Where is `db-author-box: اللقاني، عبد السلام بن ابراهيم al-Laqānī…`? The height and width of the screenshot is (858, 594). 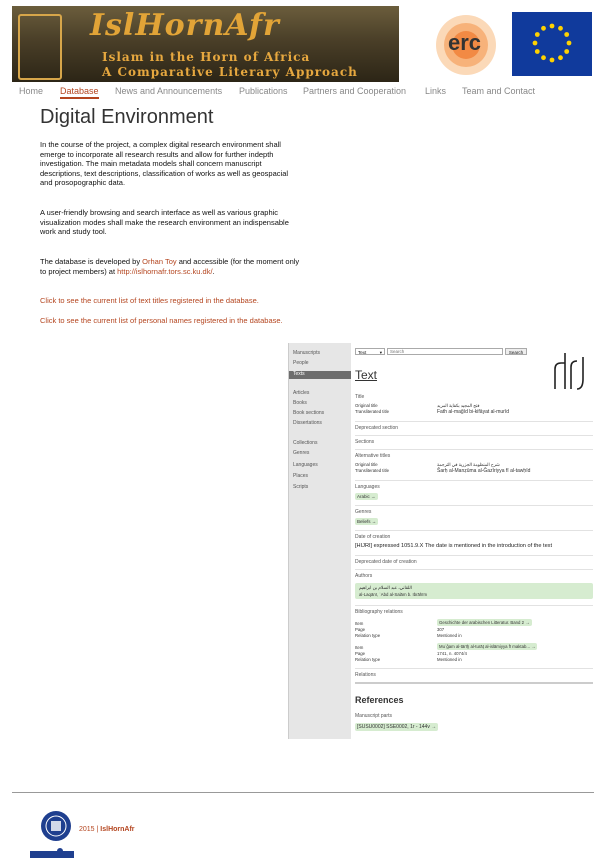 db-author-box: اللقاني، عبد السلام بن ابراهيم al-Laqānī… is located at coordinates (474, 591).